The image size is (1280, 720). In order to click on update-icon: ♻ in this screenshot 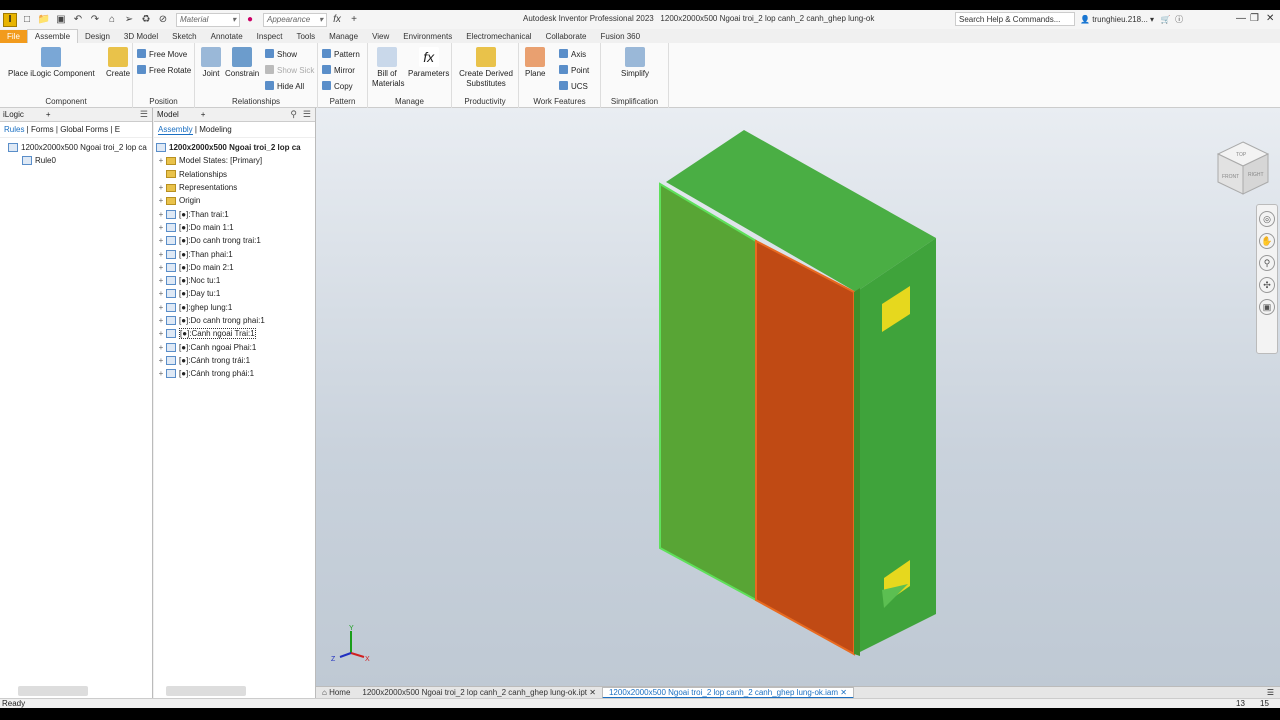, I will do `click(146, 20)`.